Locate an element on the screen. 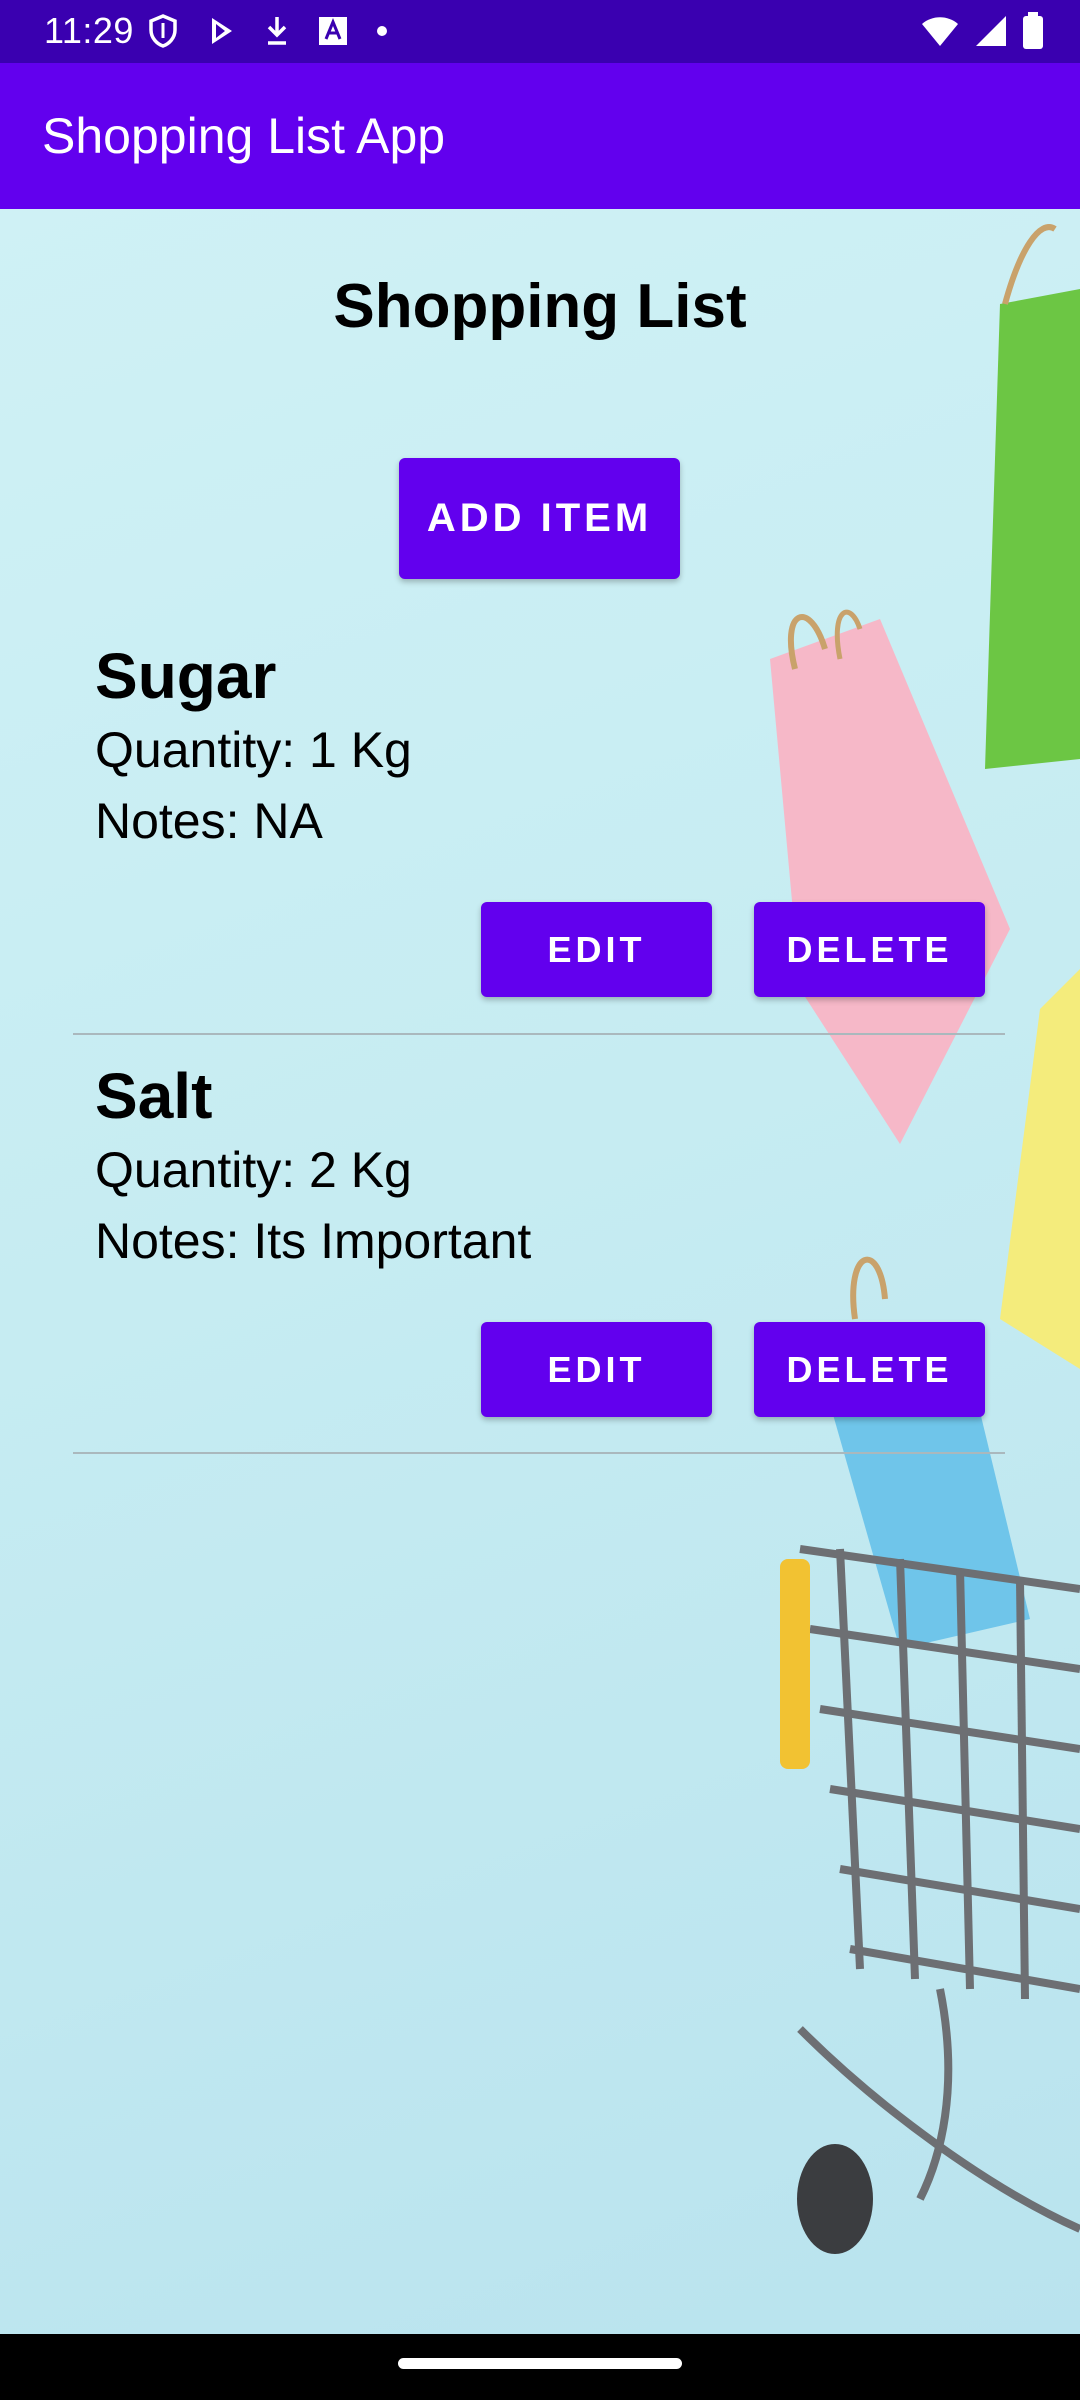 This screenshot has width=1080, height=2400. page-title: Shopping List is located at coordinates (540, 306).